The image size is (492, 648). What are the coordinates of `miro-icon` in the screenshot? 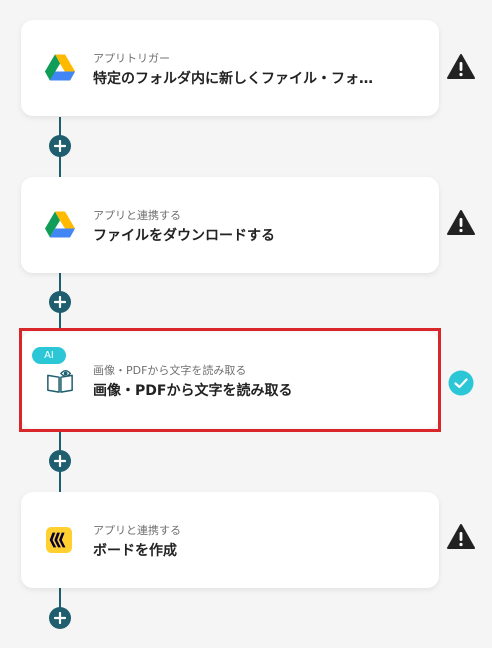 It's located at (59, 540).